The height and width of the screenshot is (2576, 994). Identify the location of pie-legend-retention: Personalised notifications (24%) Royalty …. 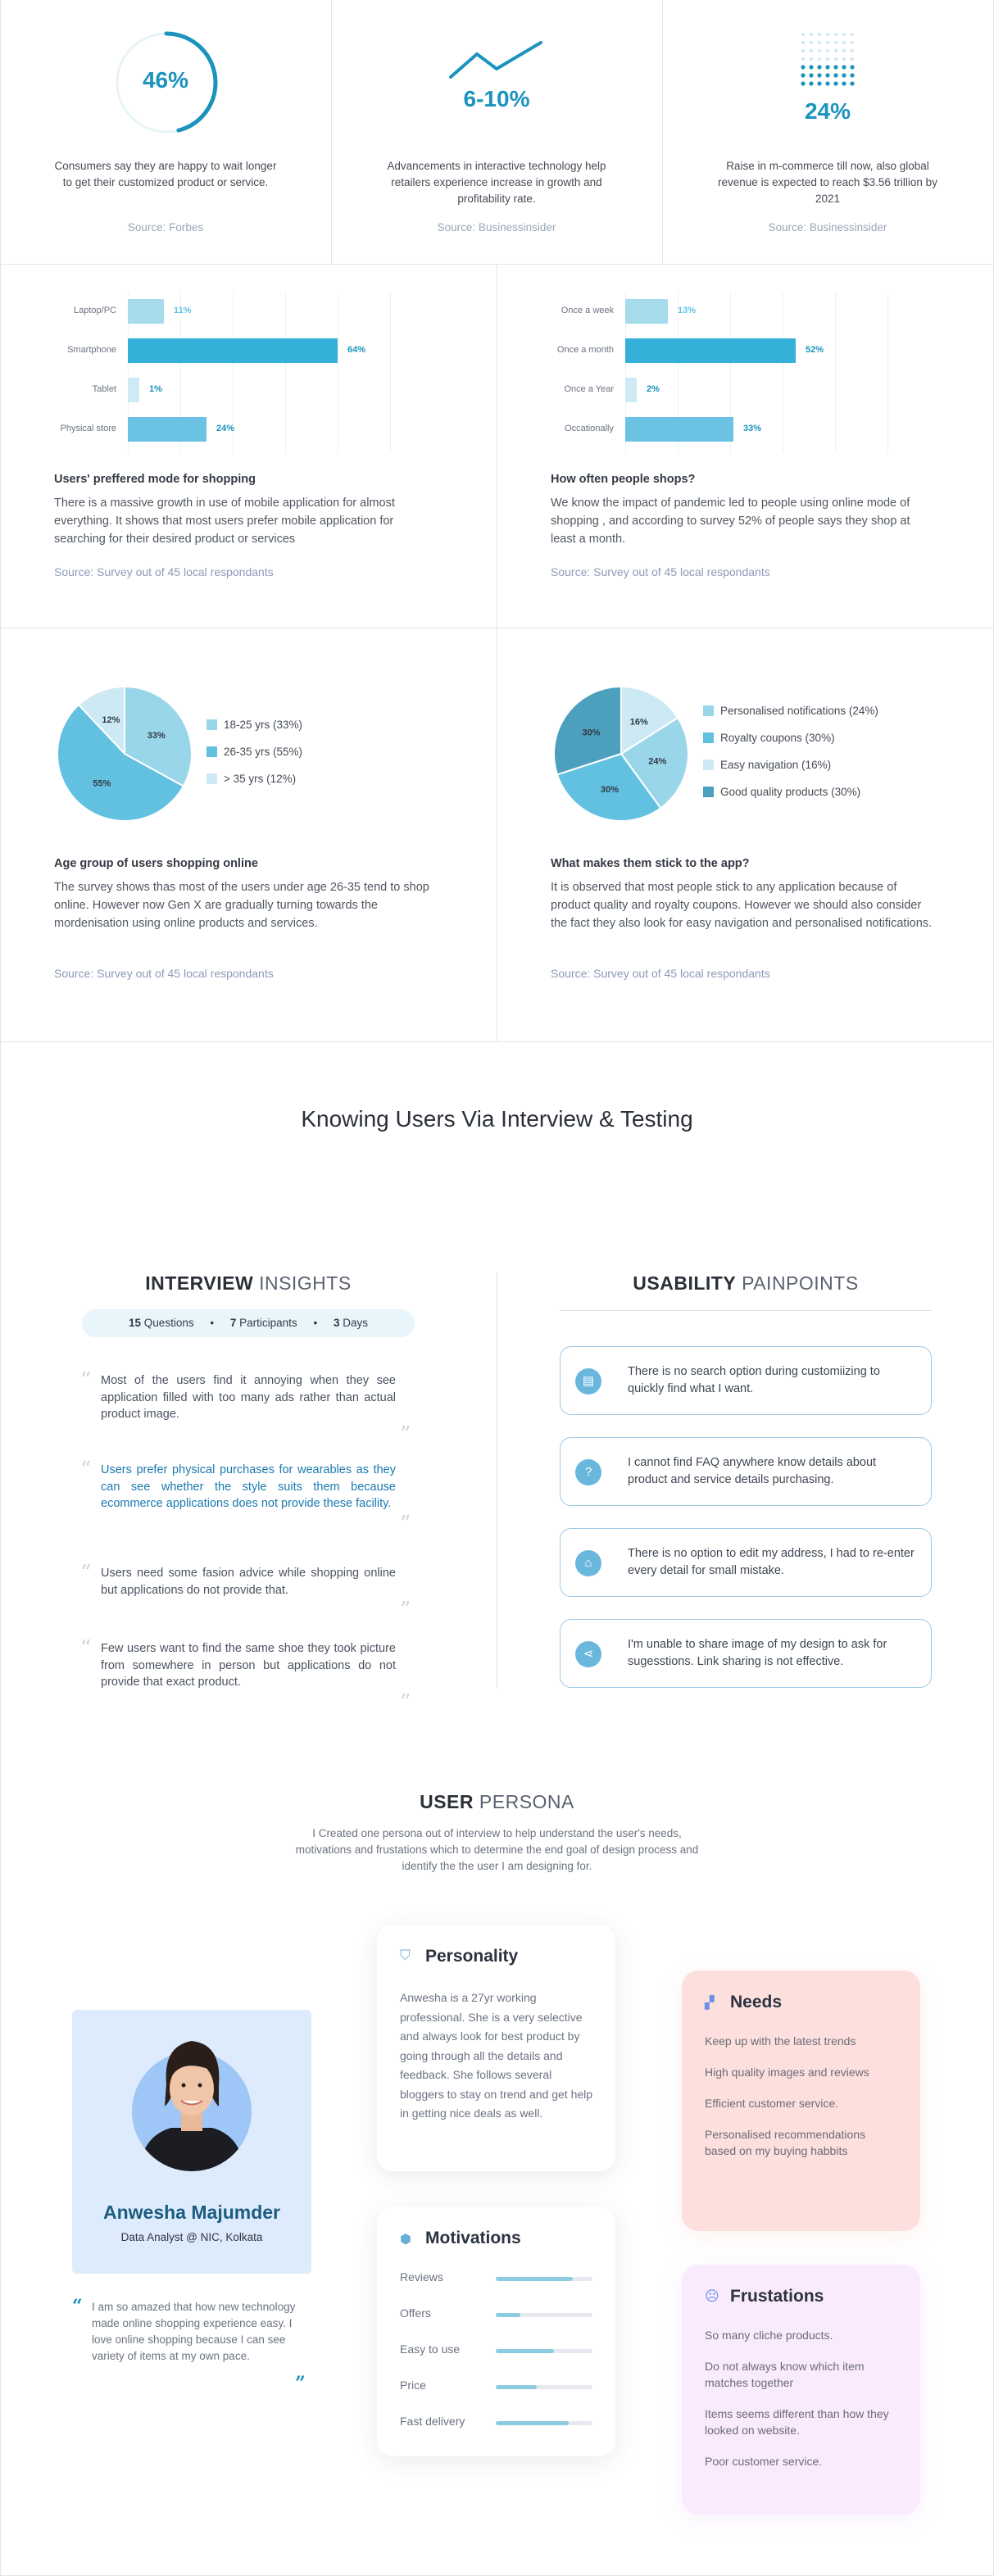
(791, 759).